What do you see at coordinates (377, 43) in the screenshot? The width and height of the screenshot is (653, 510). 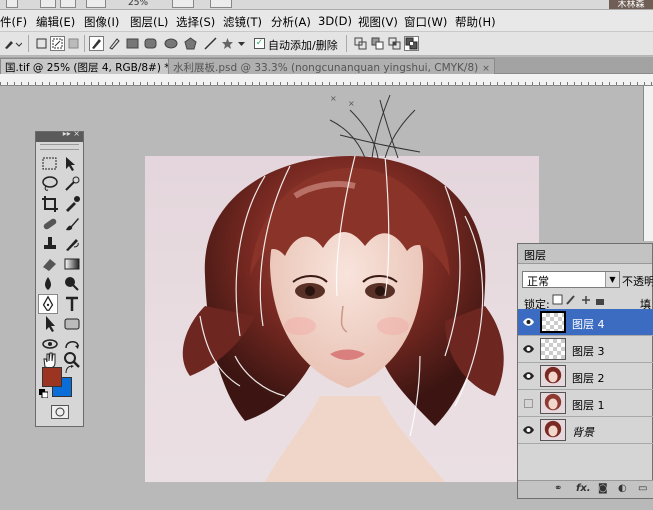 I see `subtract-path-area-icon` at bounding box center [377, 43].